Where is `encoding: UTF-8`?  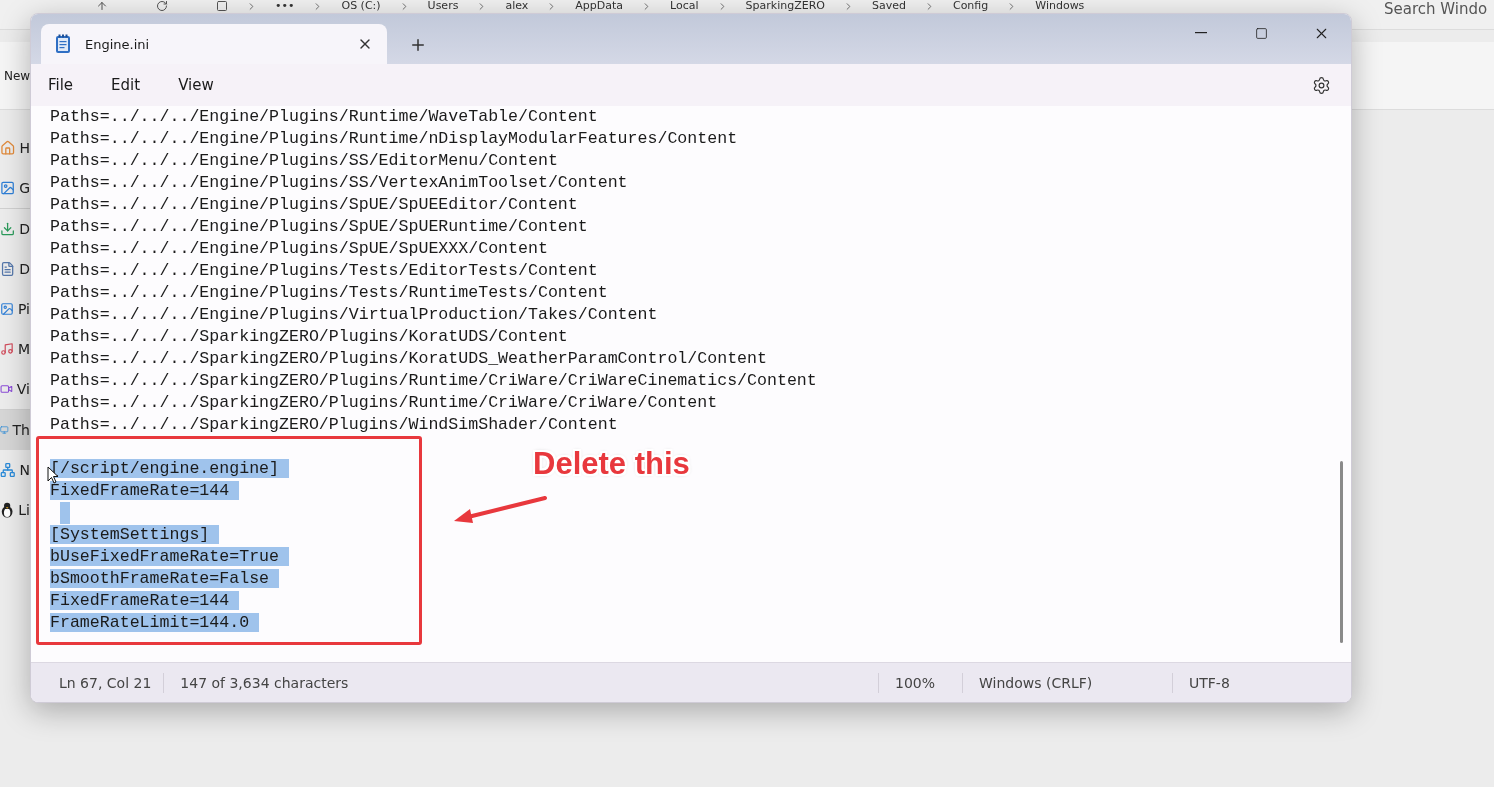 encoding: UTF-8 is located at coordinates (1261, 682).